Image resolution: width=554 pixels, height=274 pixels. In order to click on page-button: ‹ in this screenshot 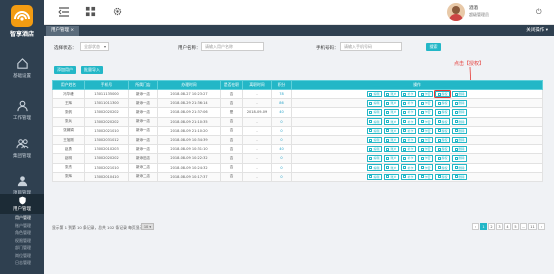, I will do `click(475, 226)`.